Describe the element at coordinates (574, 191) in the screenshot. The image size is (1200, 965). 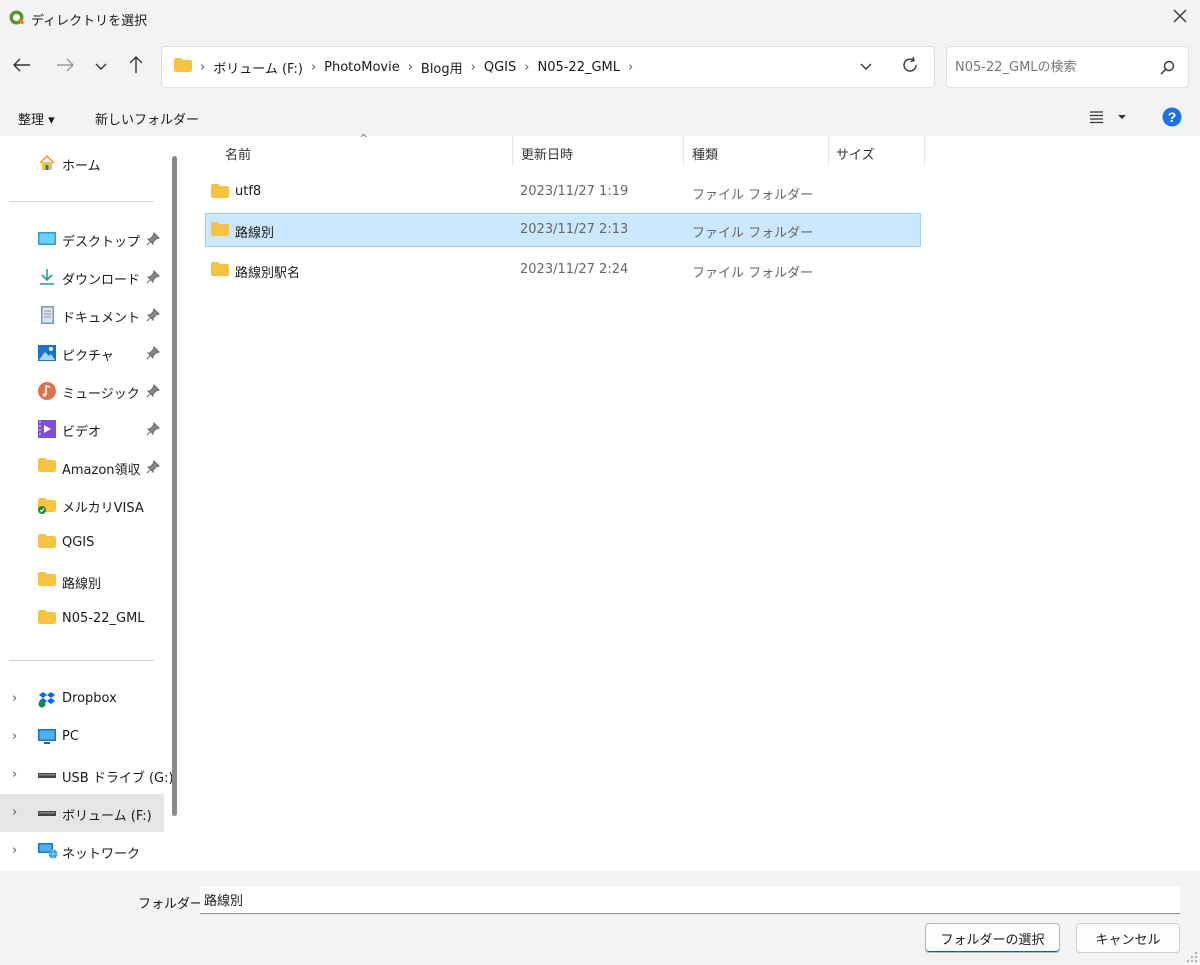
I see `file-date: 2023/11/27 1:19` at that location.